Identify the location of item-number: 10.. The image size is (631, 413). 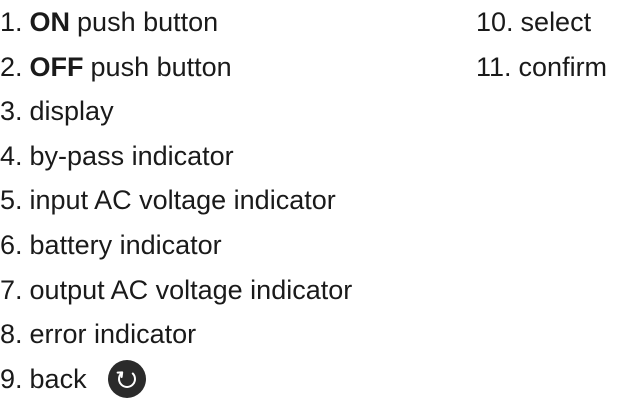
(495, 22).